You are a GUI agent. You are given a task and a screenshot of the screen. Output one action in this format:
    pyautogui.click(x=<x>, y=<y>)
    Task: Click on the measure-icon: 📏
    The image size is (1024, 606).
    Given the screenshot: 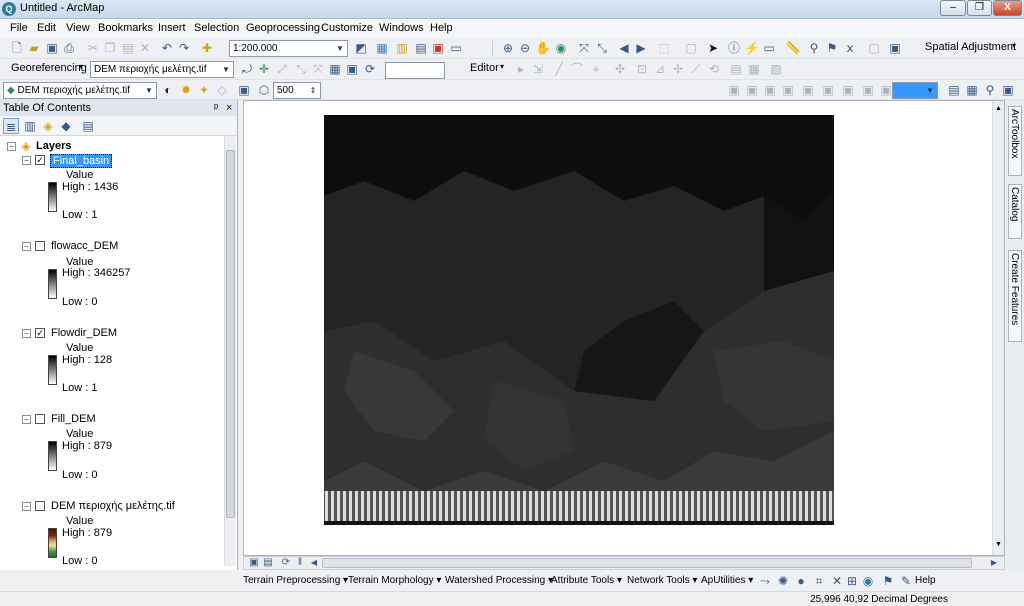 What is the action you would take?
    pyautogui.click(x=793, y=48)
    